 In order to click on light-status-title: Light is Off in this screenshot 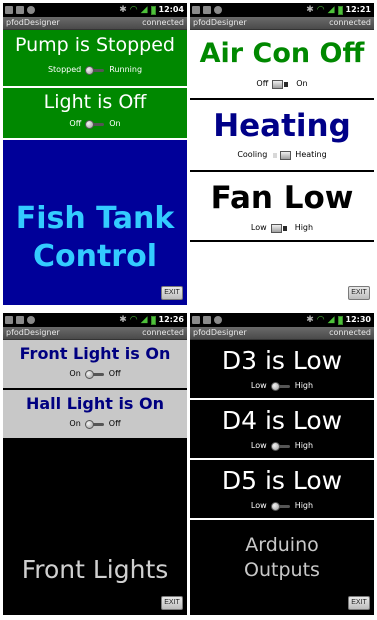, I will do `click(95, 102)`.